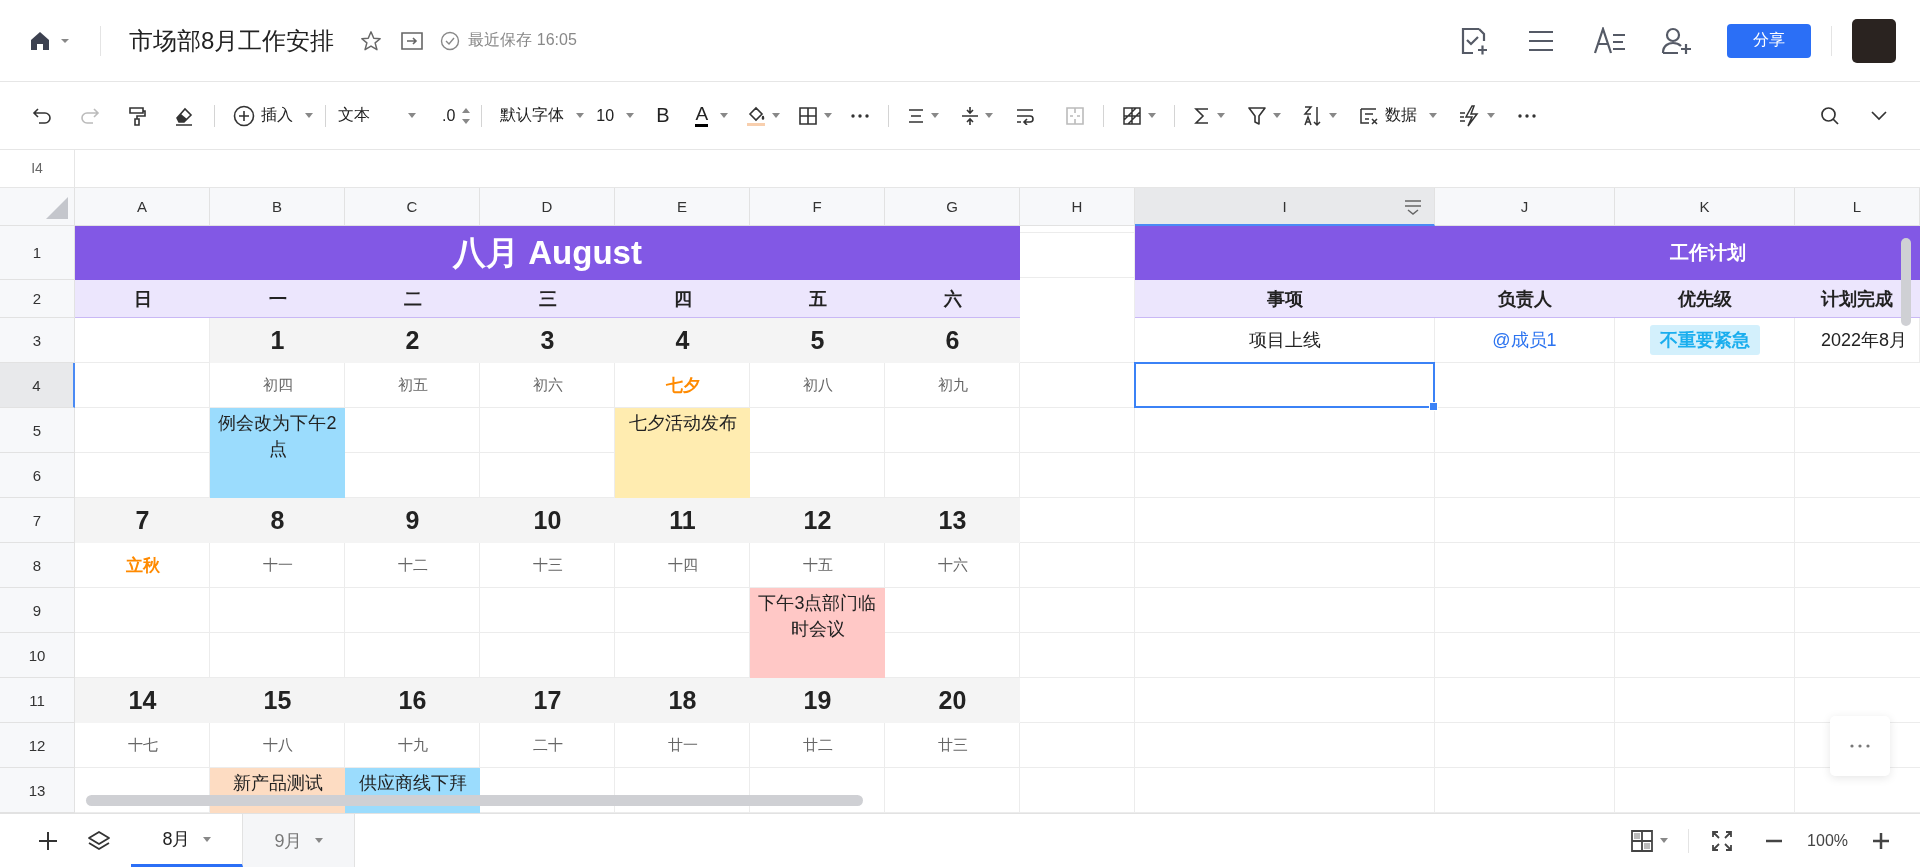  Describe the element at coordinates (412, 745) in the screenshot. I see `lunar-date: 十九` at that location.